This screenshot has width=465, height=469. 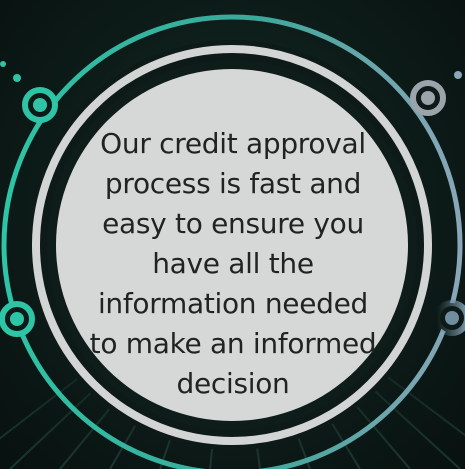 What do you see at coordinates (17, 319) in the screenshot?
I see `node-left-icon` at bounding box center [17, 319].